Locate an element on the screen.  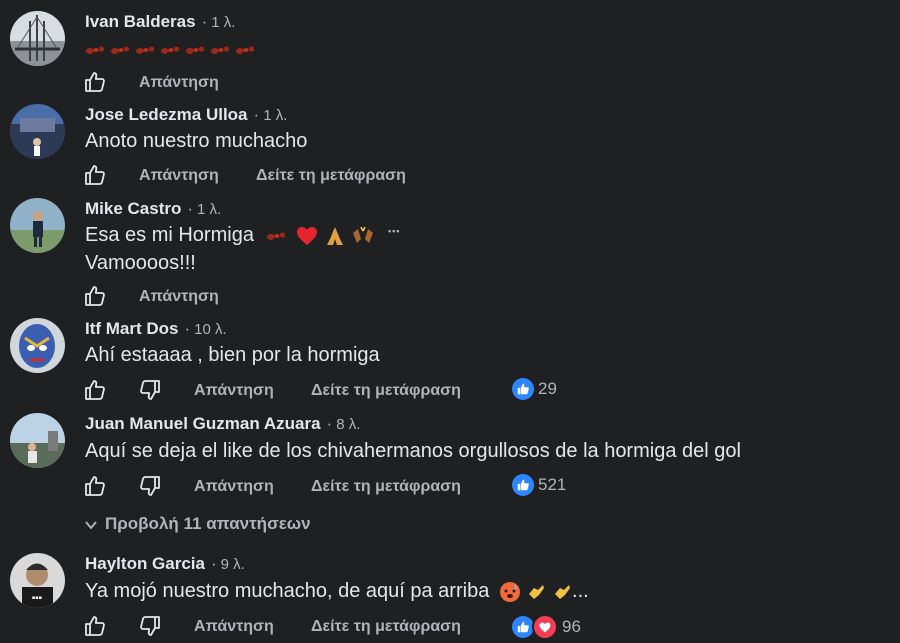
chevron-down-icon is located at coordinates (91, 525).